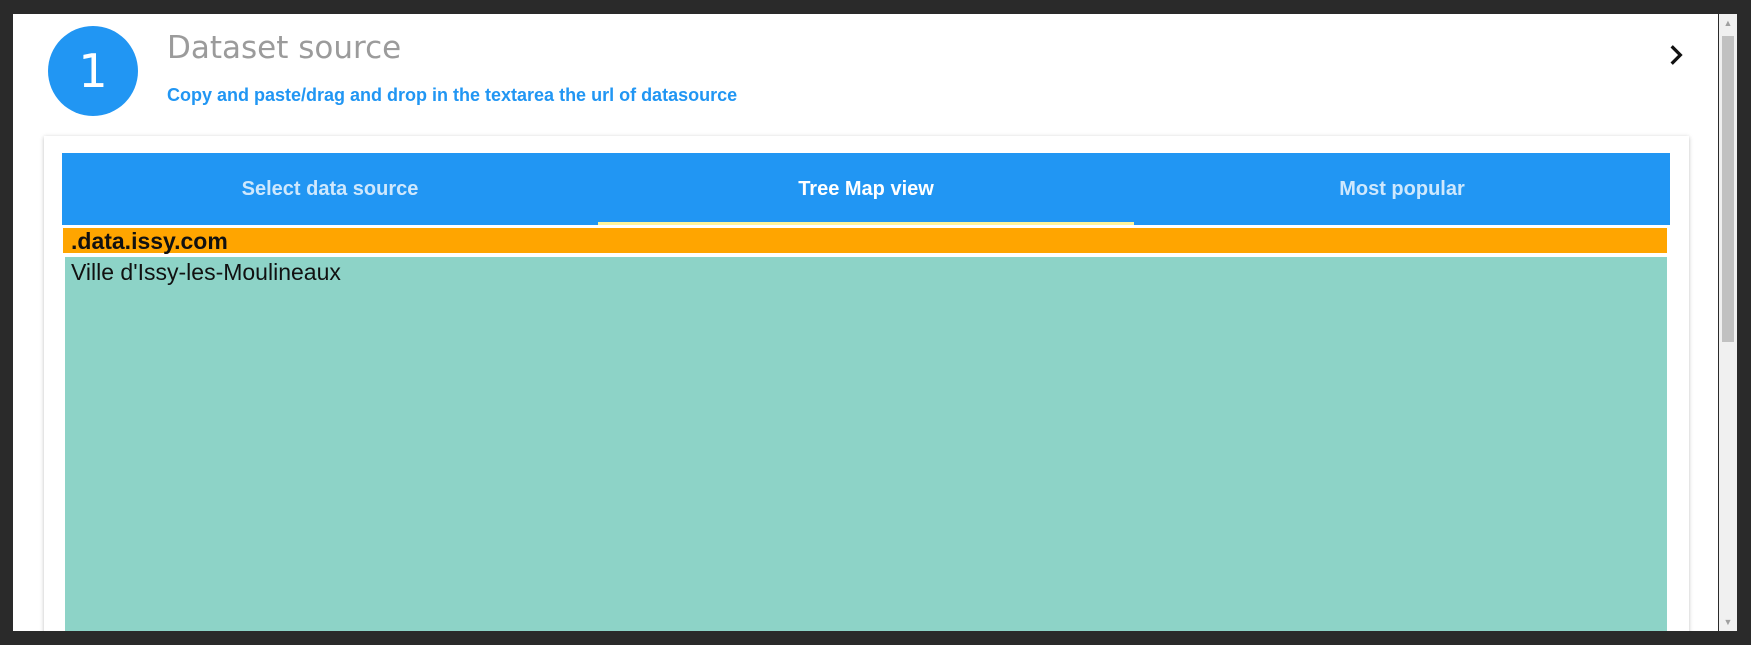 This screenshot has height=645, width=1751. I want to click on tab-tree-map-view: Tree Map view, so click(866, 189).